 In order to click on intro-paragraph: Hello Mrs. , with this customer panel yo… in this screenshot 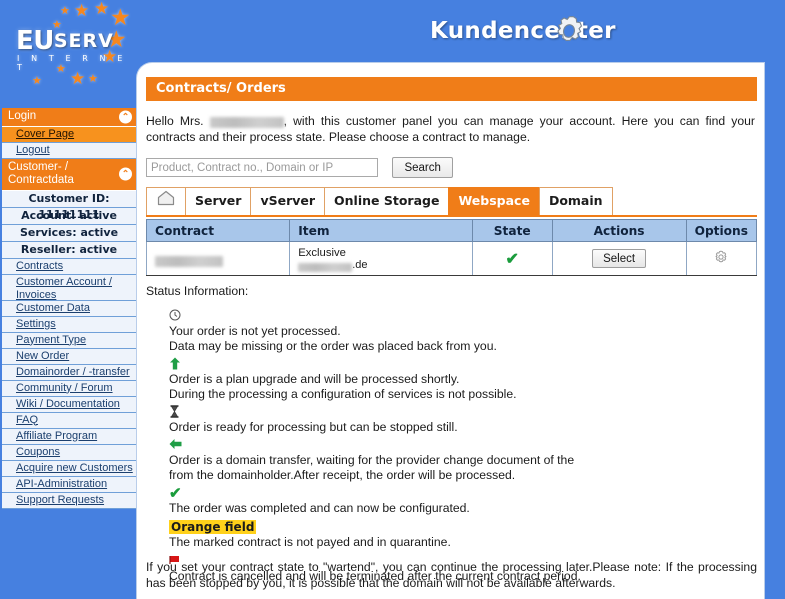, I will do `click(450, 129)`.